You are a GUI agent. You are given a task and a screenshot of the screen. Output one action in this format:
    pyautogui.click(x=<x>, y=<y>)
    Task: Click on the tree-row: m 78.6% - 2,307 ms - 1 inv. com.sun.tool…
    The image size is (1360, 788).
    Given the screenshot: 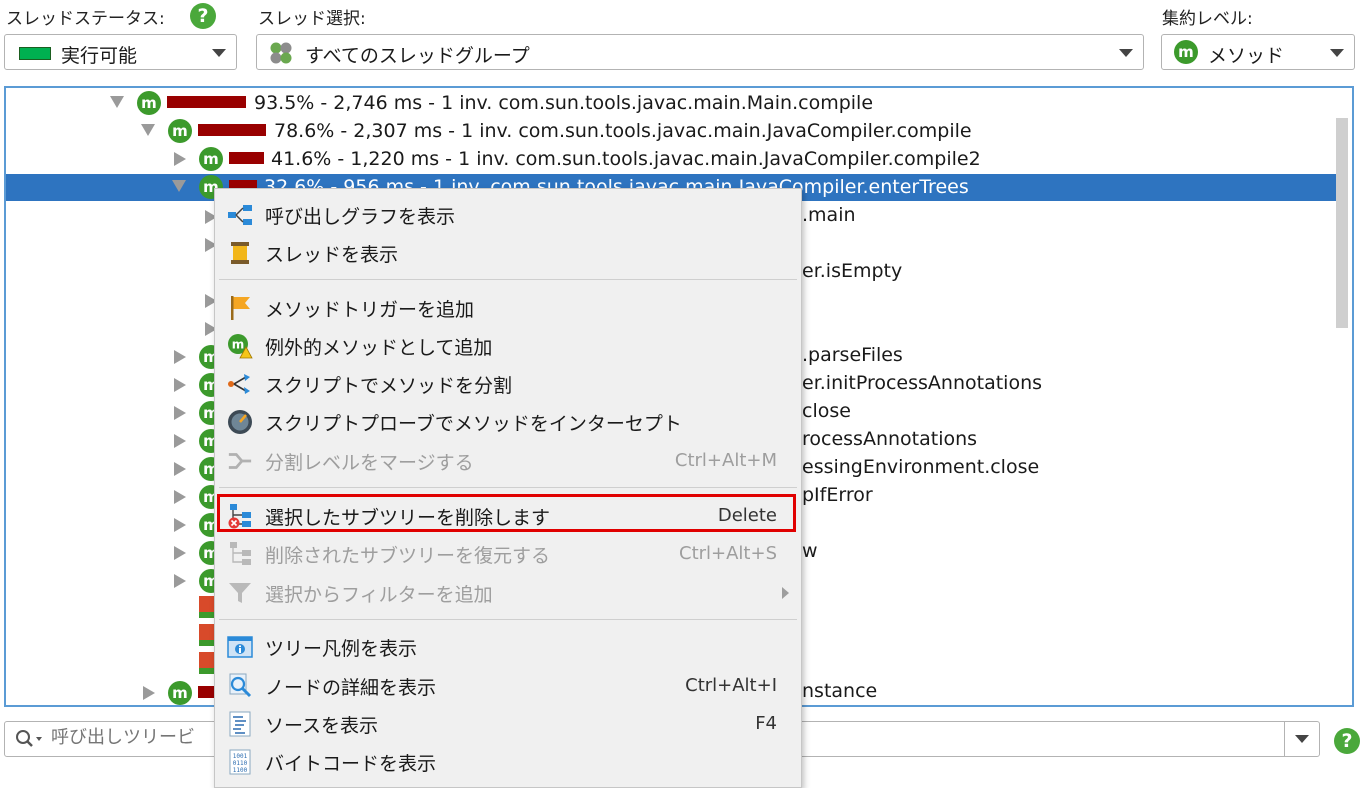 What is the action you would take?
    pyautogui.click(x=671, y=131)
    